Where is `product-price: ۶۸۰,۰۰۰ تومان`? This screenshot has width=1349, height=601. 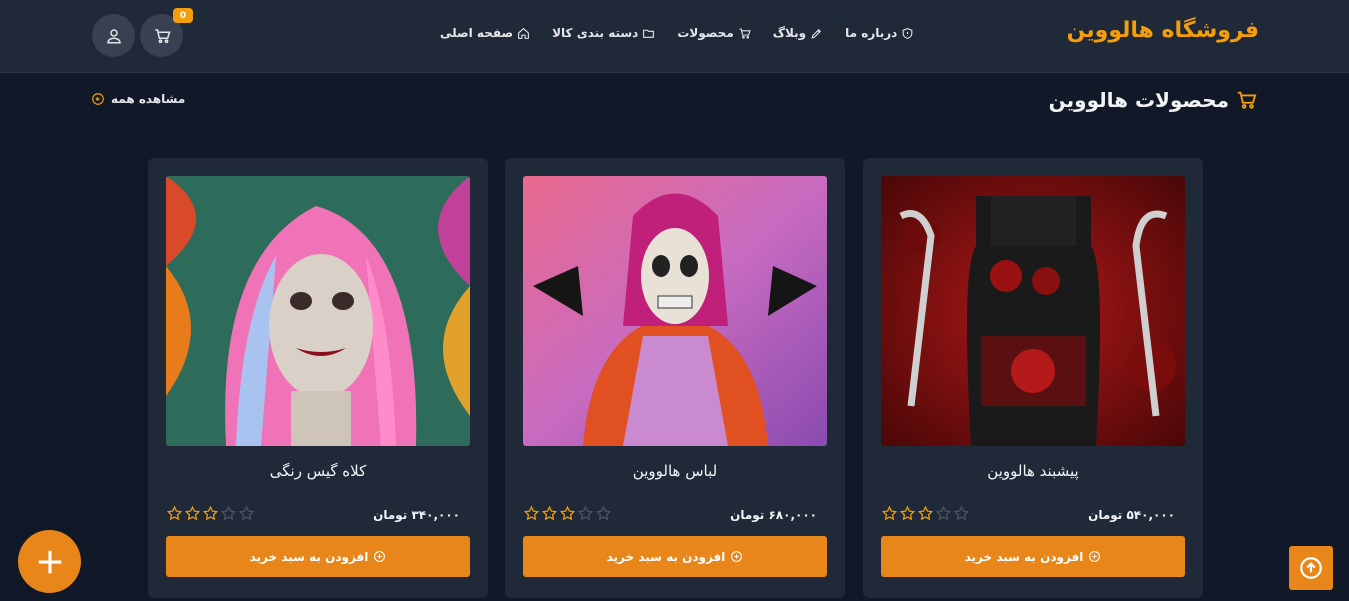
product-price: ۶۸۰,۰۰۰ تومان is located at coordinates (773, 515).